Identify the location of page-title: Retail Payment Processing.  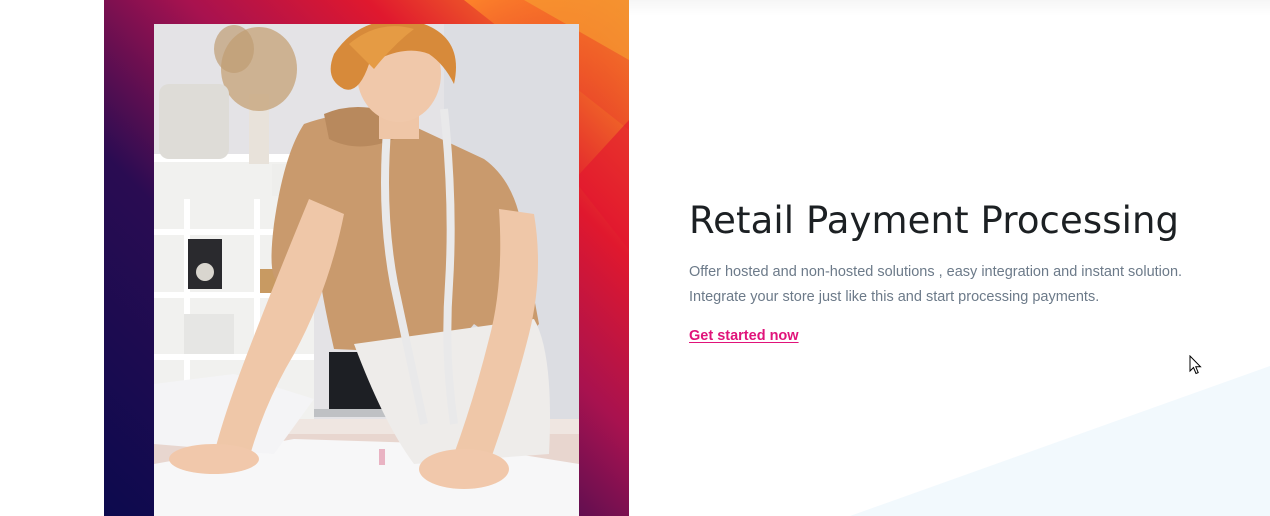
(934, 220).